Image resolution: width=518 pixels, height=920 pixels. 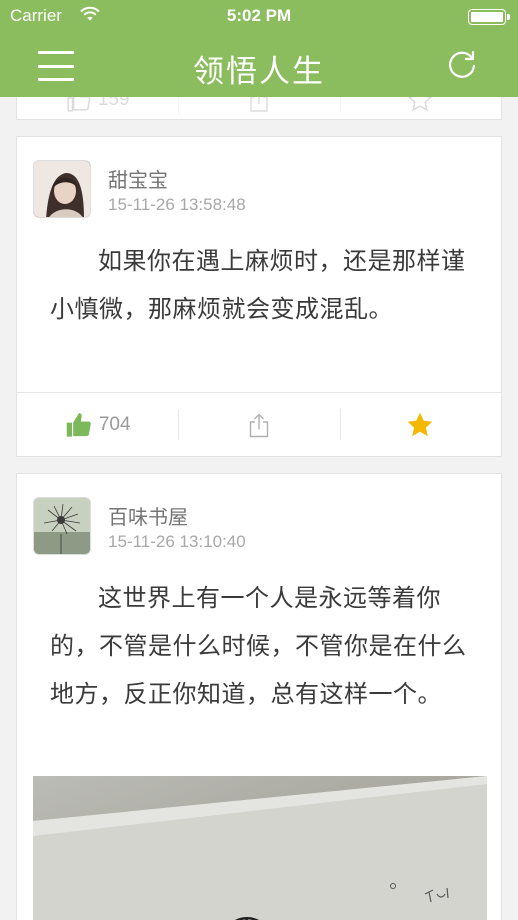 I want to click on author-name: 甜宝宝, so click(x=138, y=178).